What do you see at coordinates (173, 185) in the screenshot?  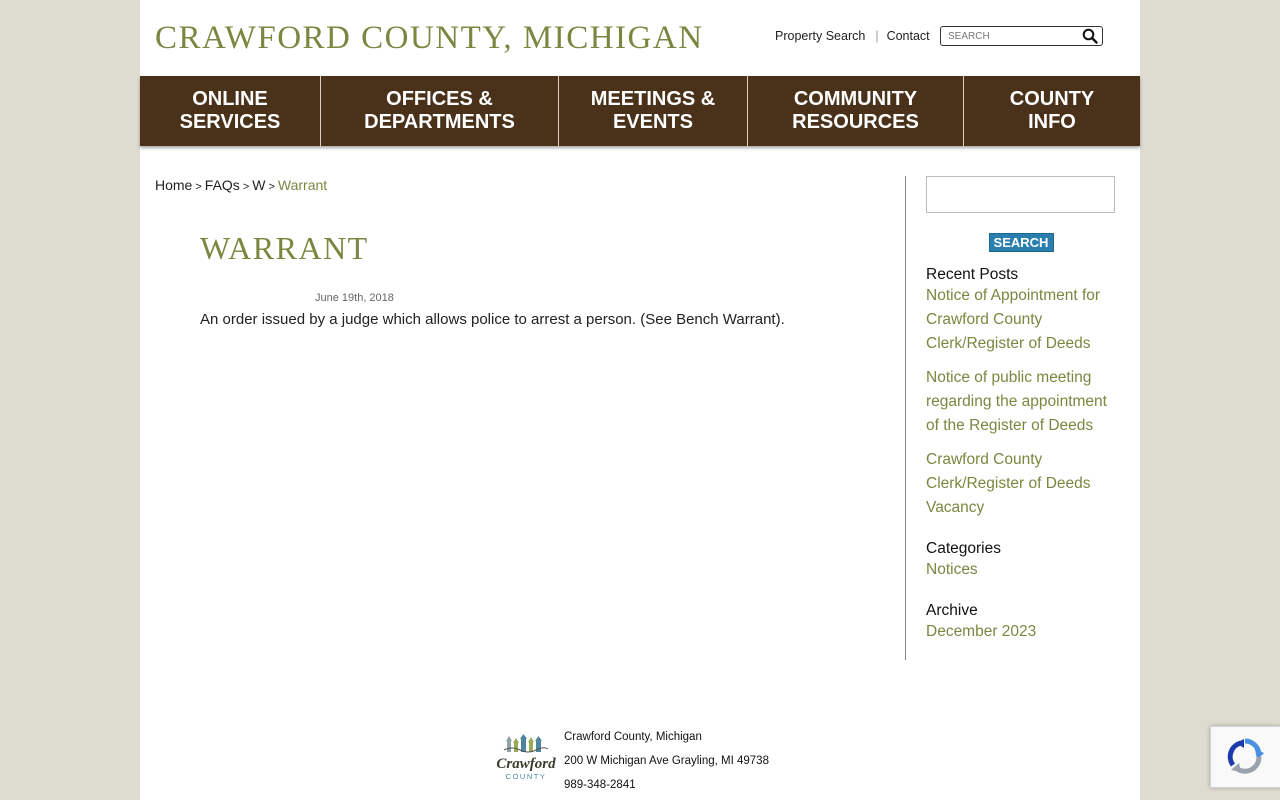 I see `breadcrumb-home: Home` at bounding box center [173, 185].